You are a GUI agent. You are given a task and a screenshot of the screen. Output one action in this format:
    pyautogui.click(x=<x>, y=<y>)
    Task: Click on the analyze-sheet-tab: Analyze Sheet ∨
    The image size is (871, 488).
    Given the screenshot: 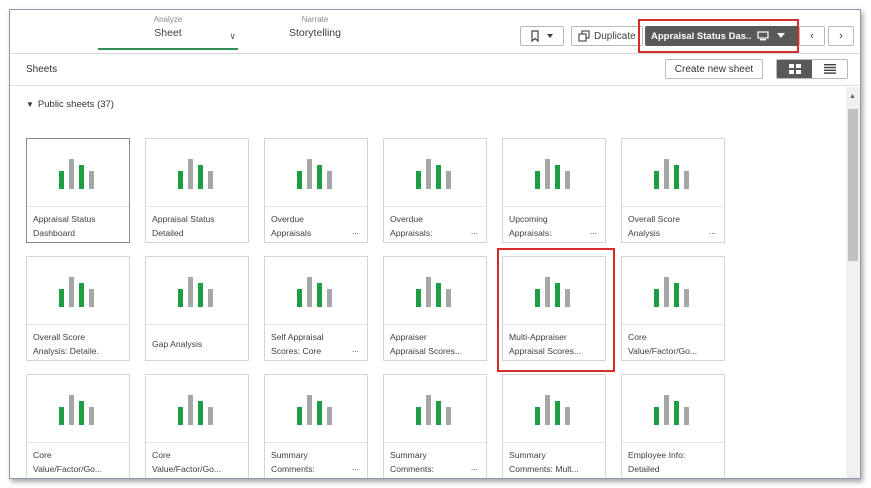 What is the action you would take?
    pyautogui.click(x=168, y=32)
    